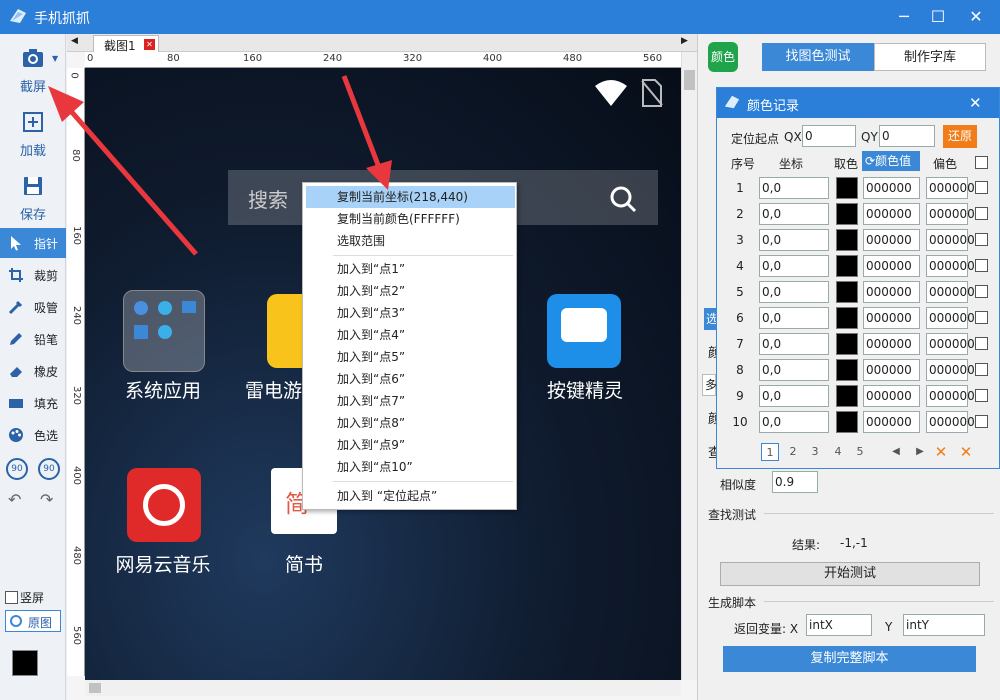  Describe the element at coordinates (55, 58) in the screenshot. I see `dropdown-arrow-icon: ▼` at that location.